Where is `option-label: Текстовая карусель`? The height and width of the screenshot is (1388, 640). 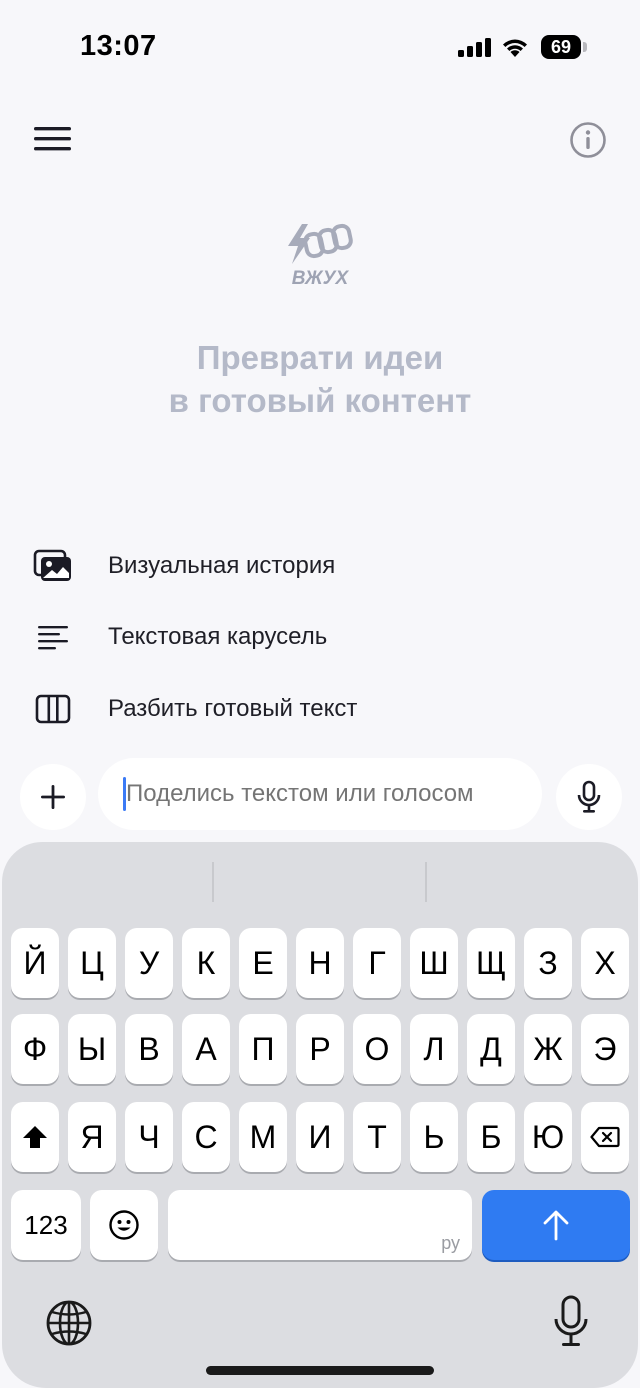
option-label: Текстовая карусель is located at coordinates (218, 636).